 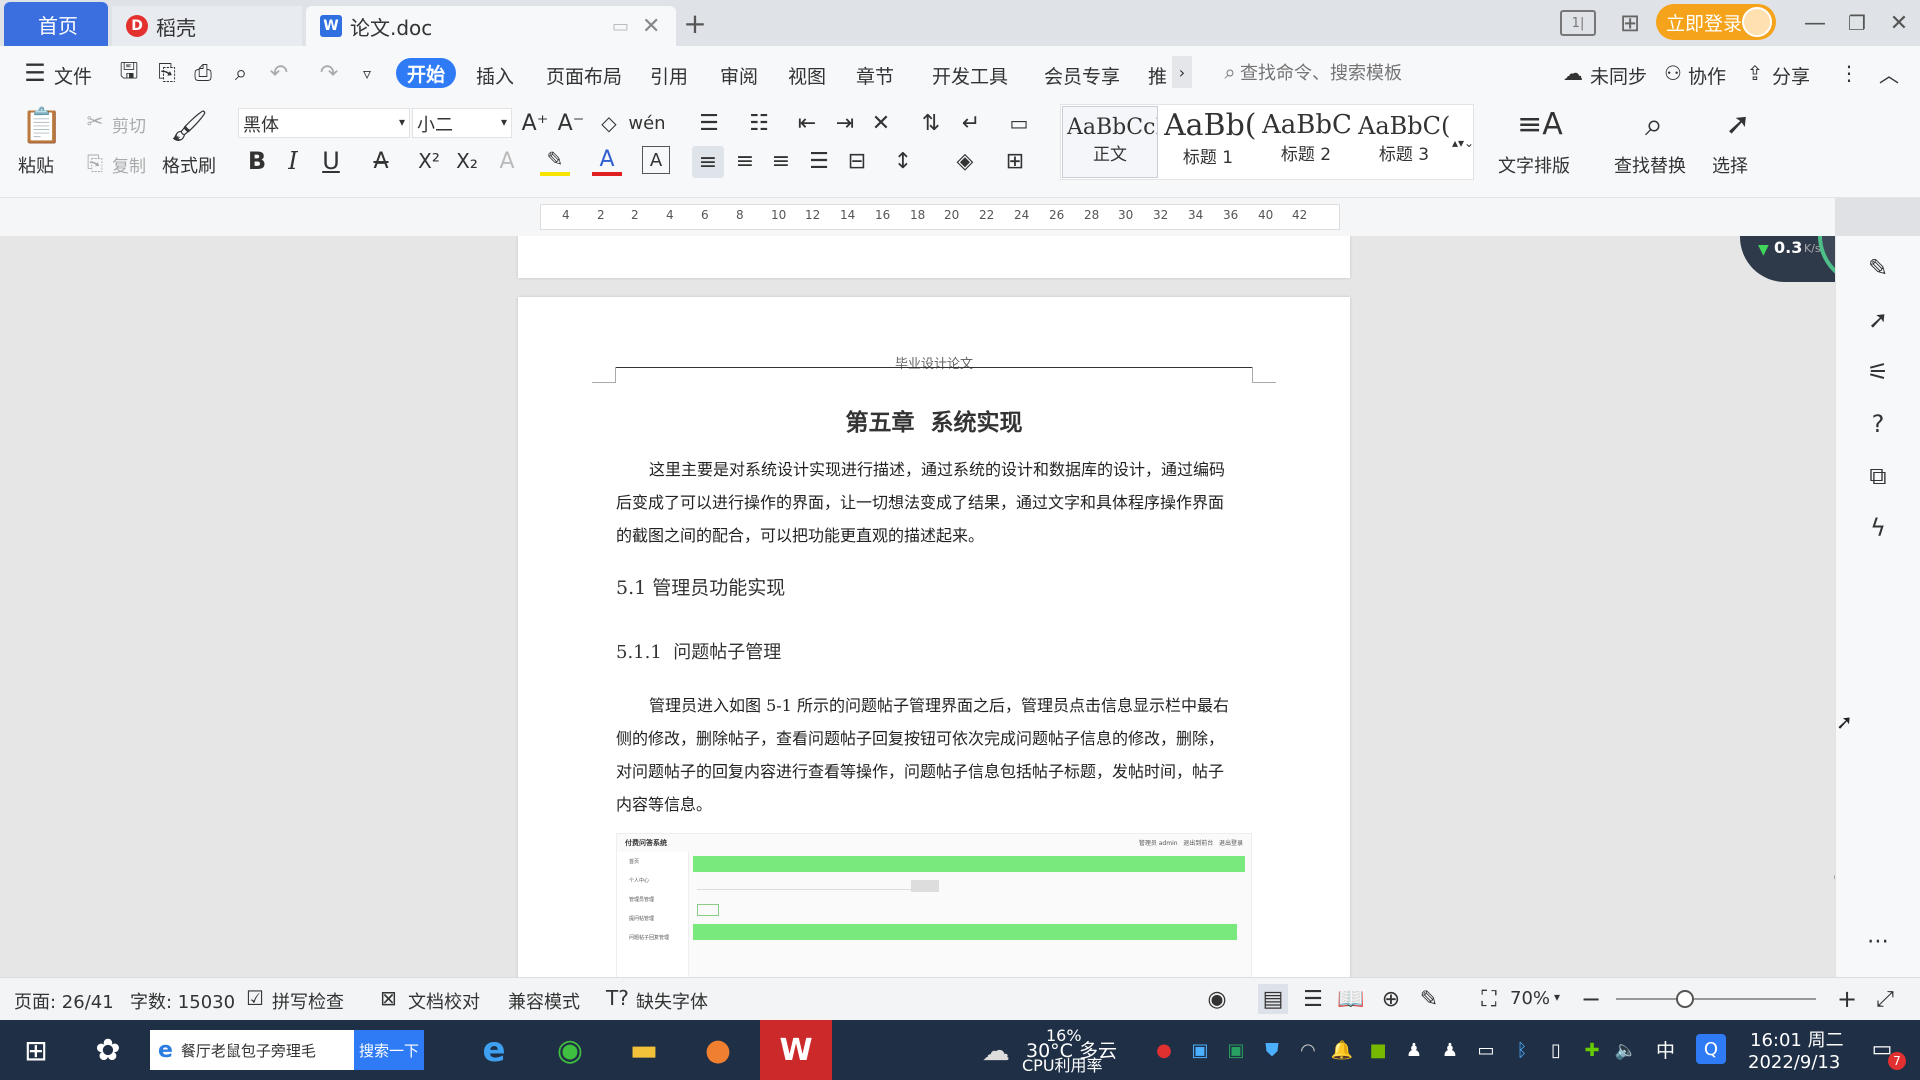 What do you see at coordinates (1630, 23) in the screenshot?
I see `apps-grid-icon: ⊞` at bounding box center [1630, 23].